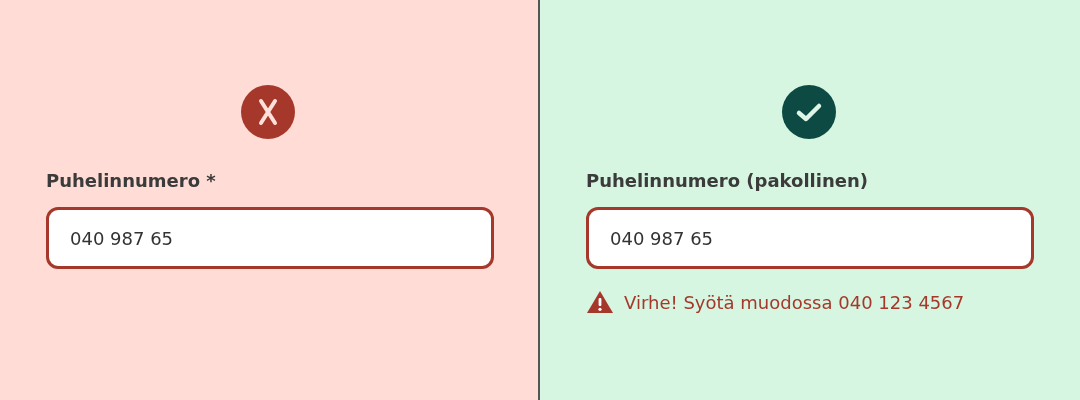 The width and height of the screenshot is (1080, 400). I want to click on error-message: Virhe! Syötä muodossa 040 123 4567, so click(794, 302).